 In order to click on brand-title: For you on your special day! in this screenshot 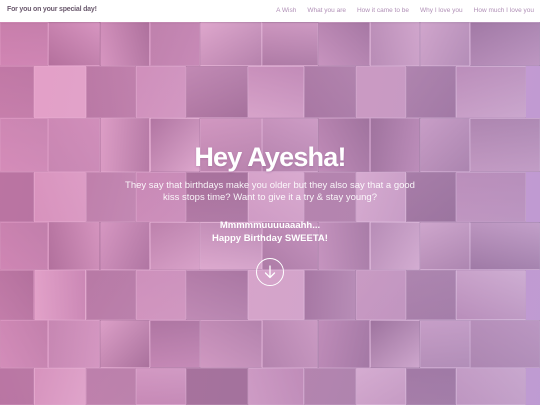, I will do `click(52, 9)`.